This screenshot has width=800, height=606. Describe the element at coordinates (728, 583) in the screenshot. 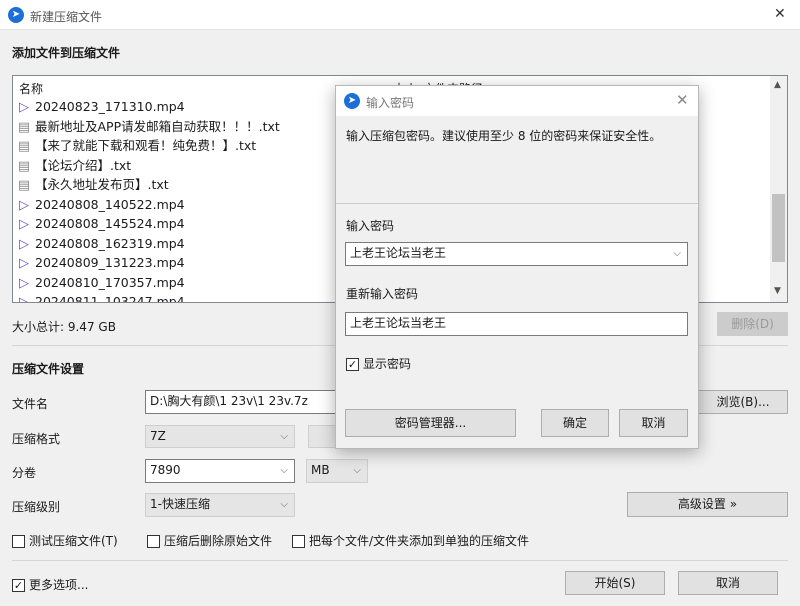

I see `cancel-button: 取消` at that location.